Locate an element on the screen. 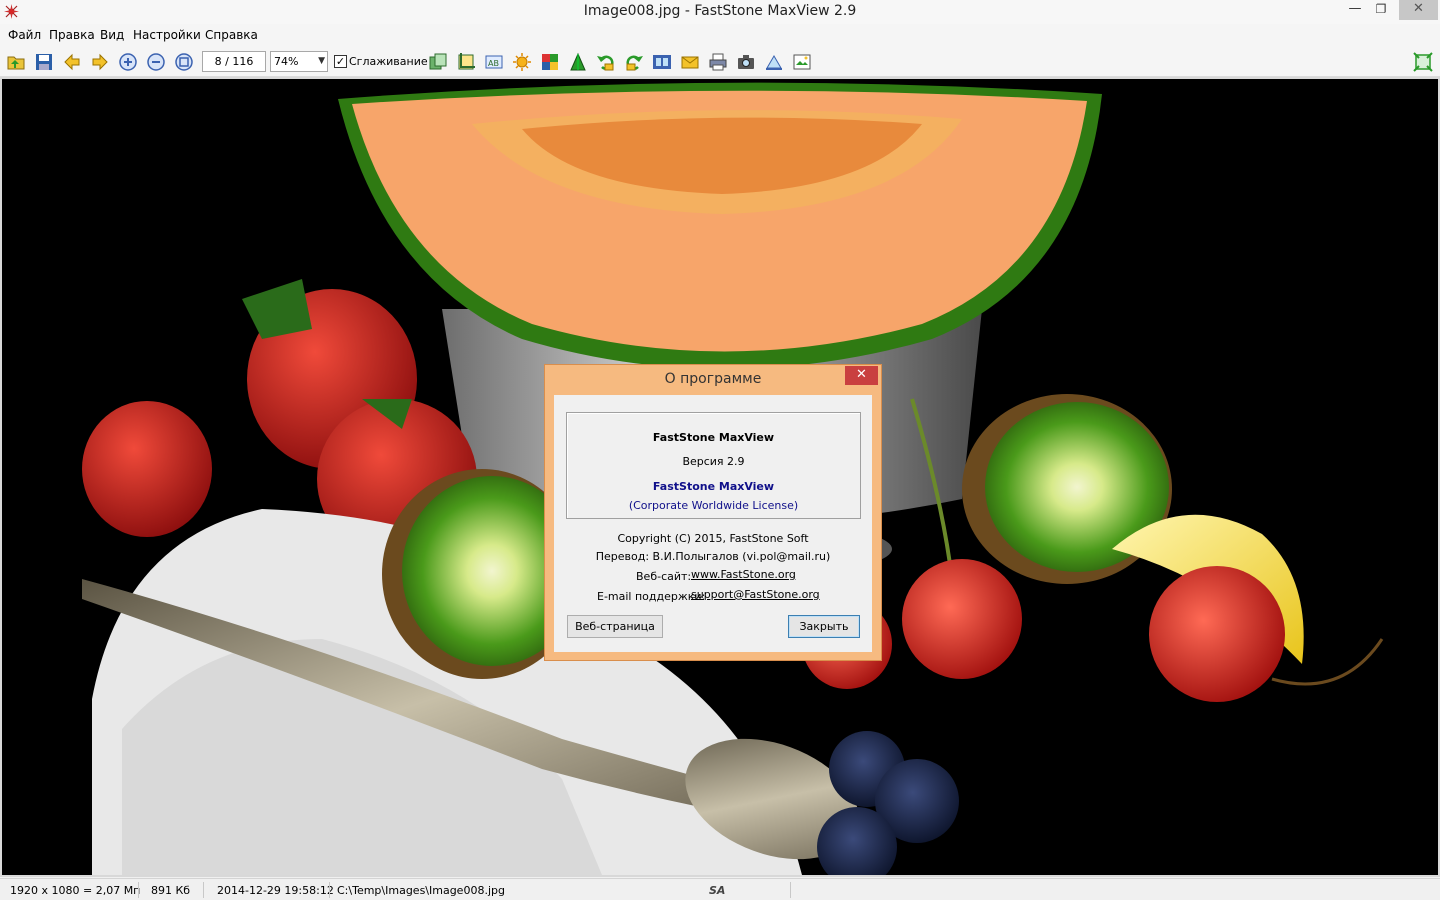 This screenshot has height=900, width=1440. wallpaper-icon is located at coordinates (774, 62).